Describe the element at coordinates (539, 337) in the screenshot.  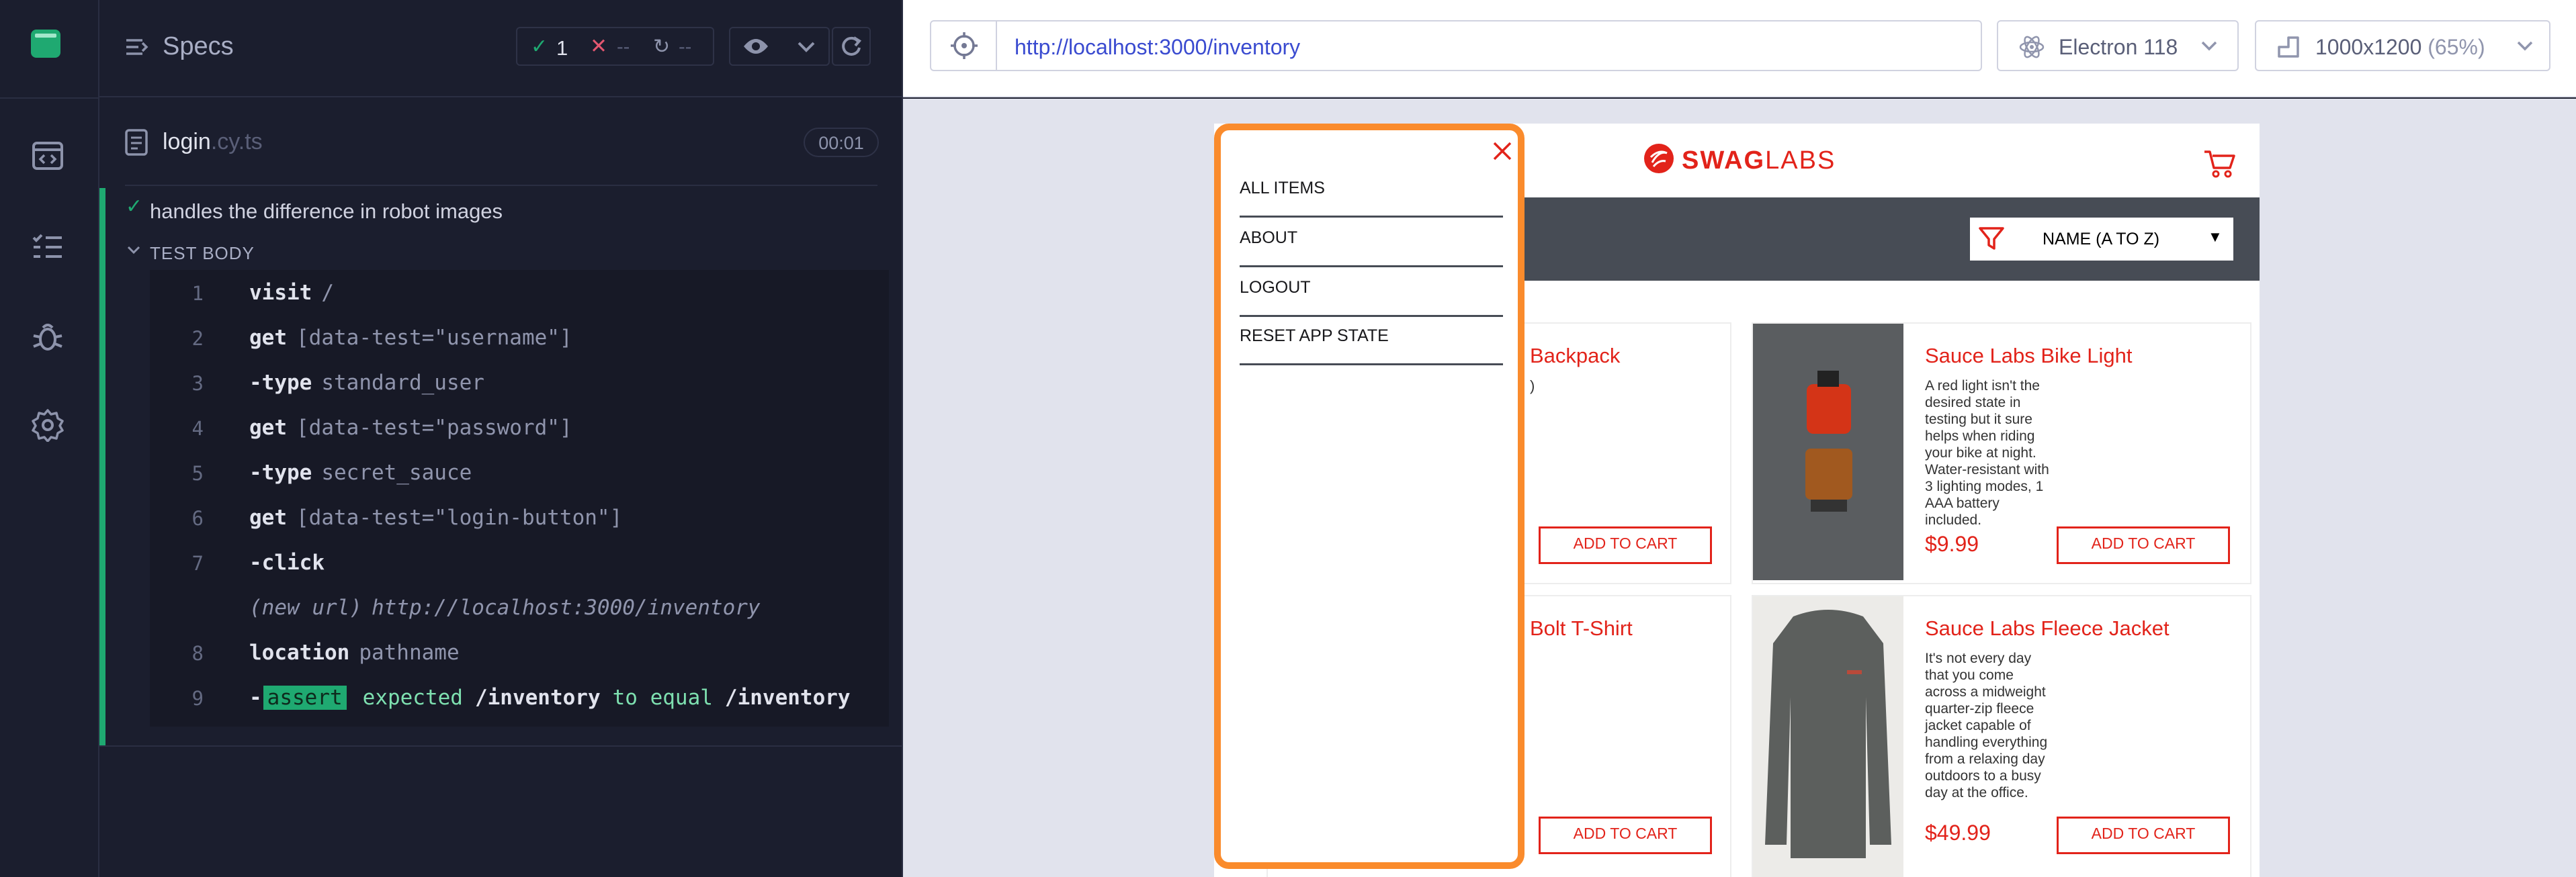
I see `command-row: 2 get [data-test="username"]` at that location.